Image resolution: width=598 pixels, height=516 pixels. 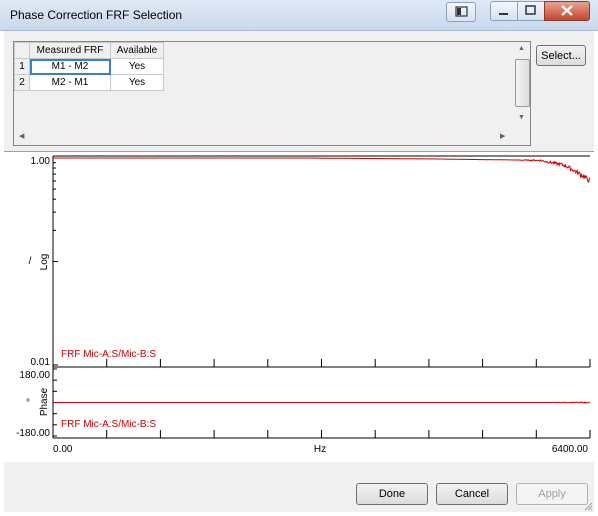 What do you see at coordinates (472, 494) in the screenshot?
I see `cancel-button: Cancel` at bounding box center [472, 494].